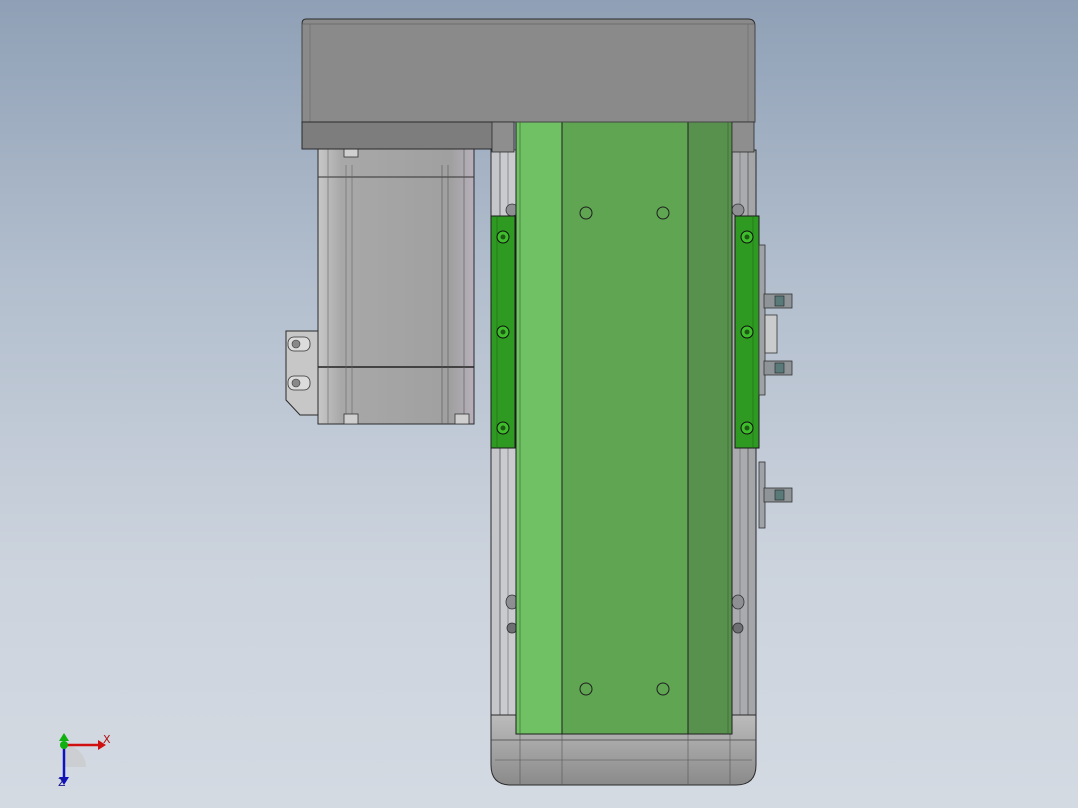 The height and width of the screenshot is (808, 1078). Describe the element at coordinates (82, 759) in the screenshot. I see `axis-triad` at that location.